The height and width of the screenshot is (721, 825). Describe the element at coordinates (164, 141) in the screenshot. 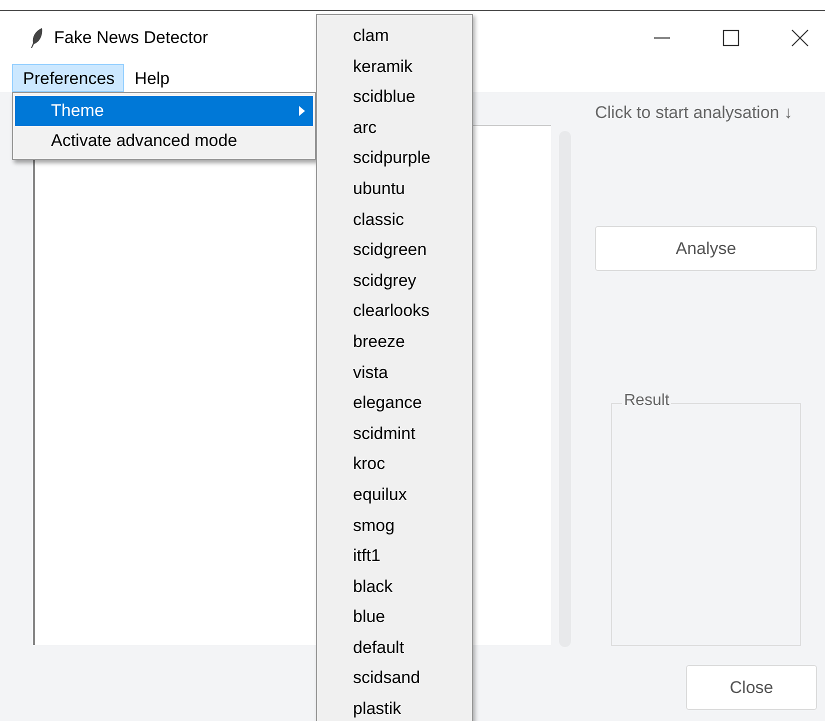

I see `menu-item: Activate advanced mode` at that location.